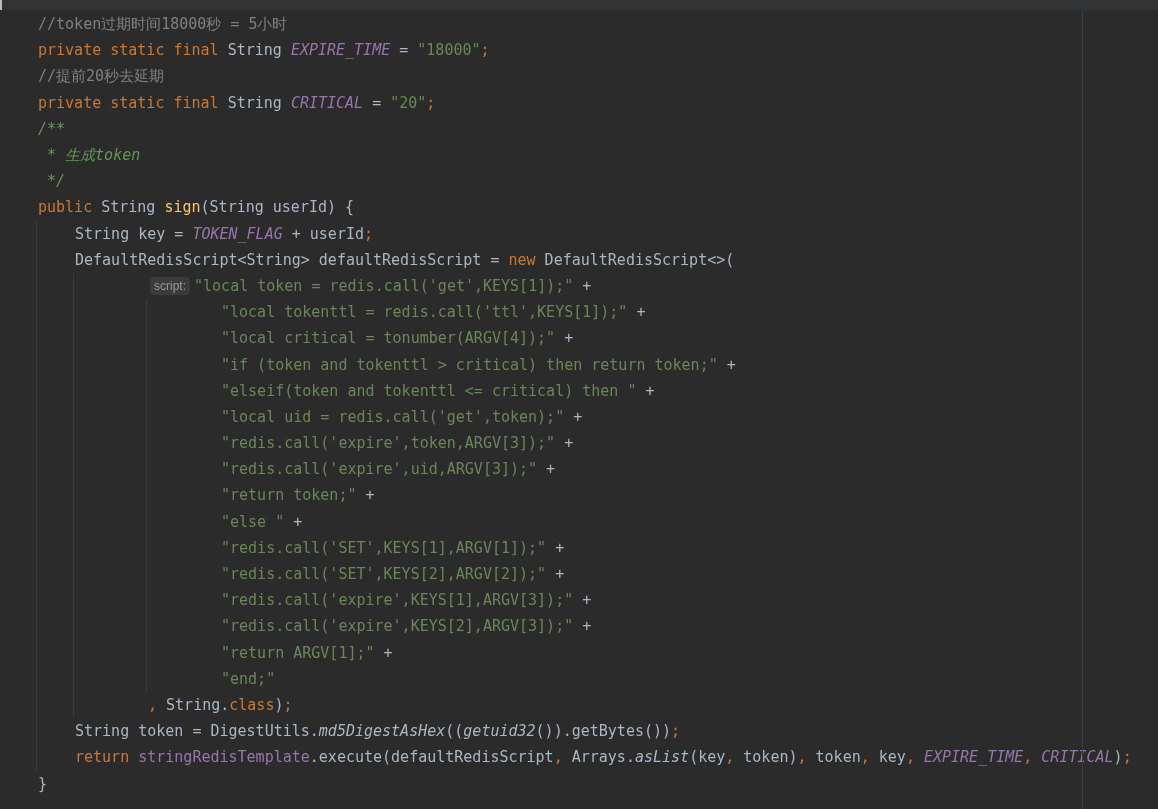  I want to click on code-line: //提前20秒去延期, so click(101, 76).